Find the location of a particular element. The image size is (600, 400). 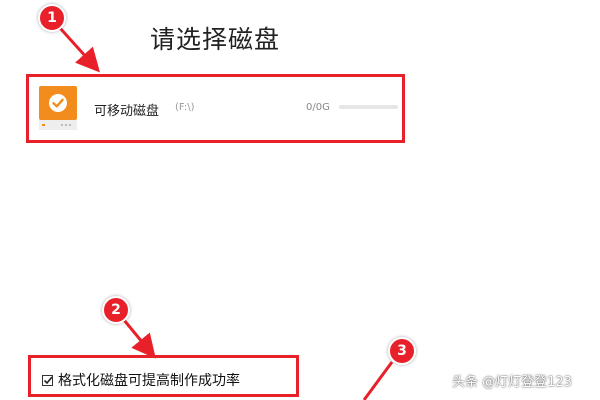

watermark-text: 头条 @灯灯登登123 is located at coordinates (512, 382).